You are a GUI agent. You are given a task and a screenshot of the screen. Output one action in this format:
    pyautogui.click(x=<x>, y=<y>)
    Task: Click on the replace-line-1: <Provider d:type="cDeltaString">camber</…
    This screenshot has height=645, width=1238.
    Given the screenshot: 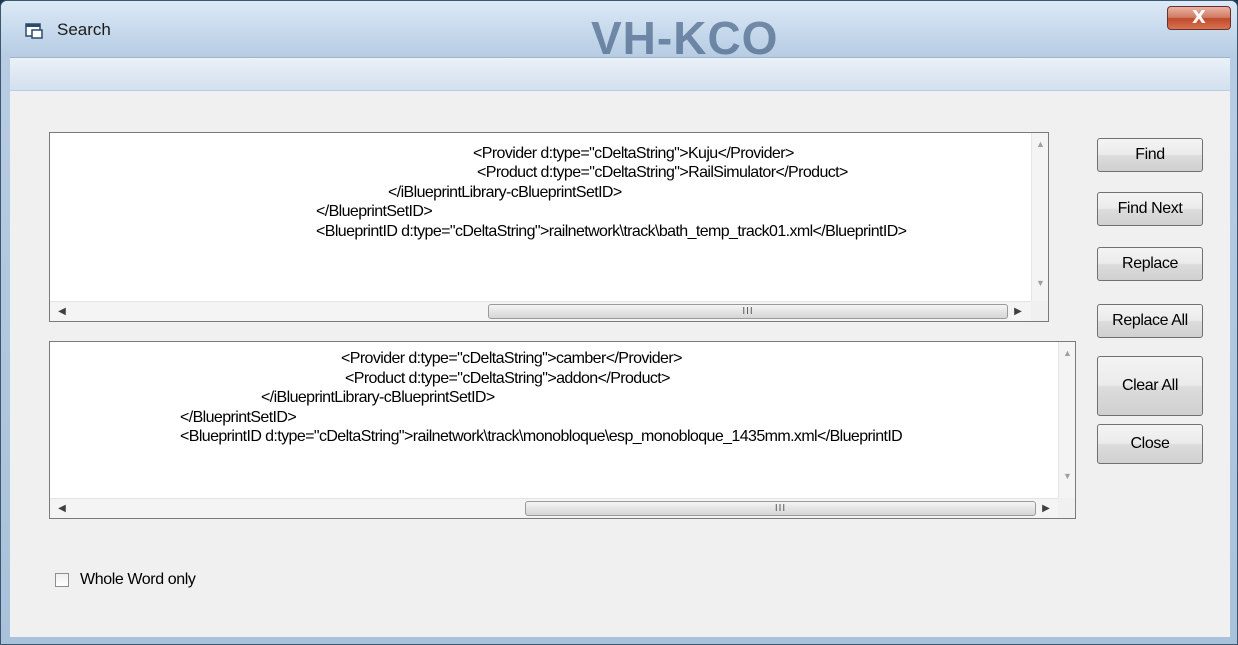 What is the action you would take?
    pyautogui.click(x=511, y=358)
    